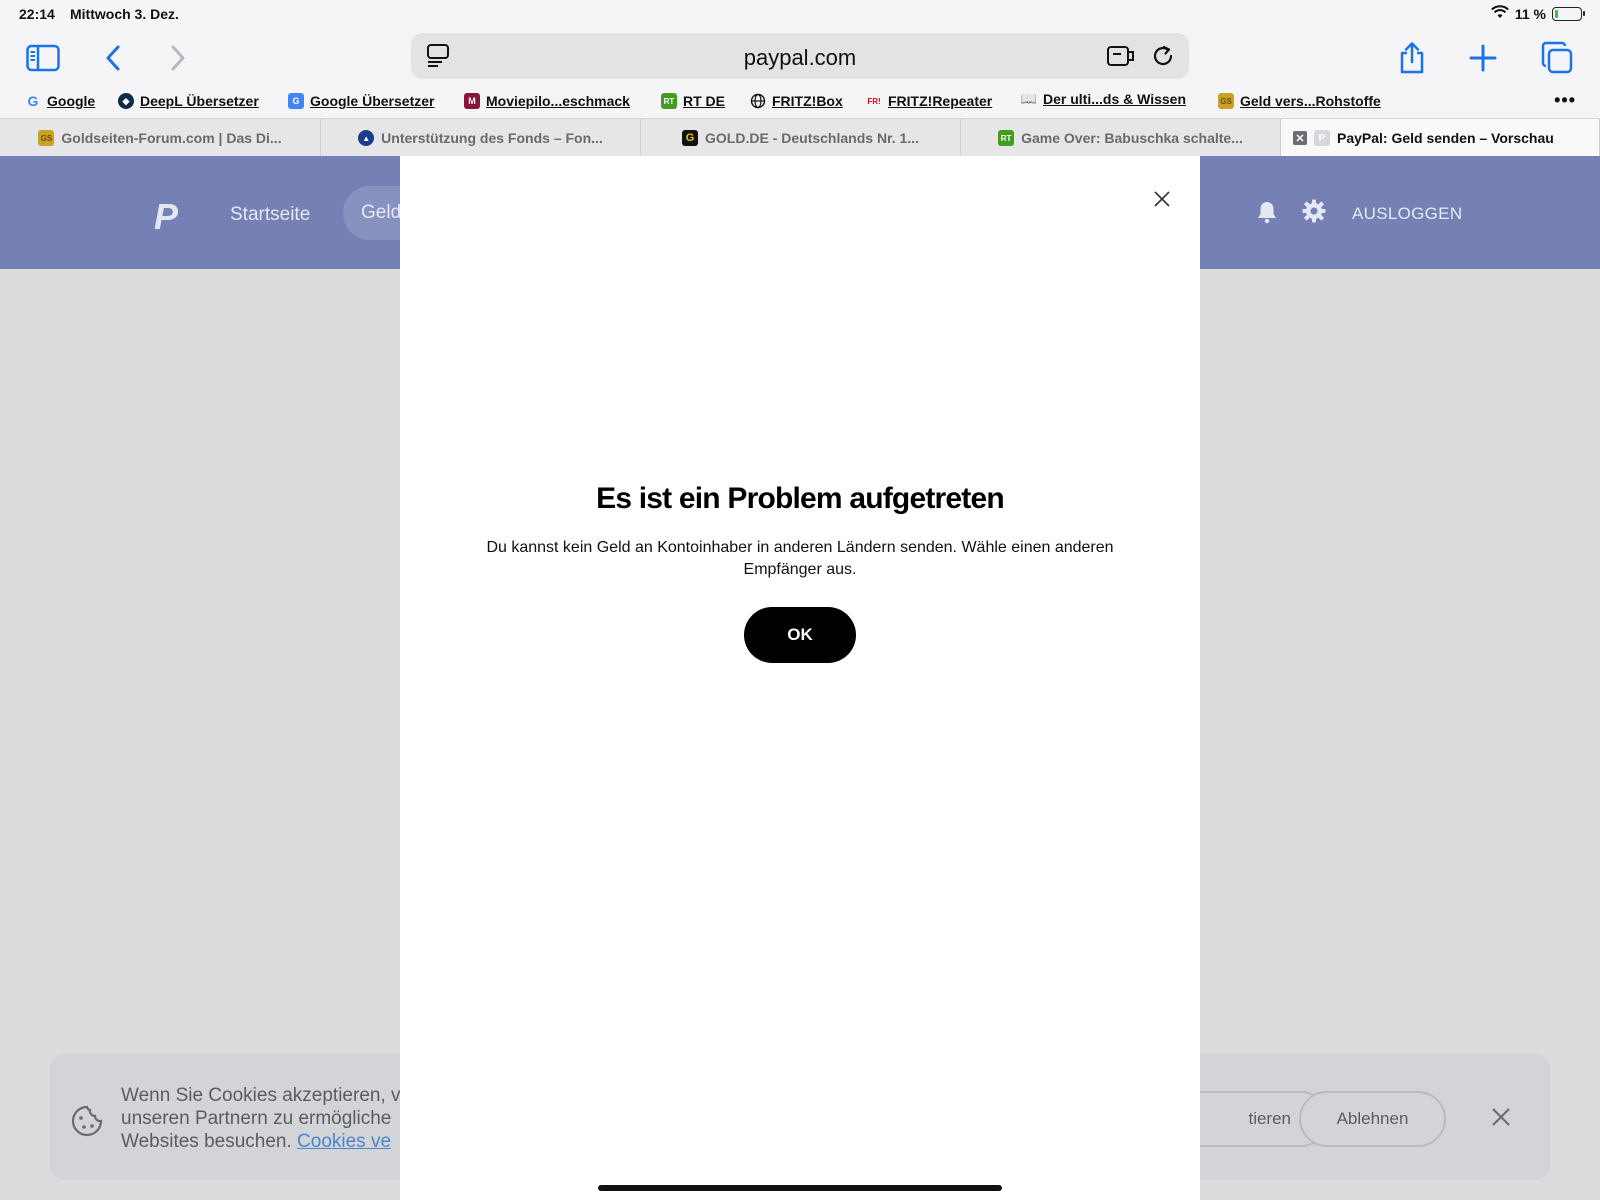 This screenshot has height=1200, width=1600. What do you see at coordinates (1556, 13) in the screenshot?
I see `battery-fill` at bounding box center [1556, 13].